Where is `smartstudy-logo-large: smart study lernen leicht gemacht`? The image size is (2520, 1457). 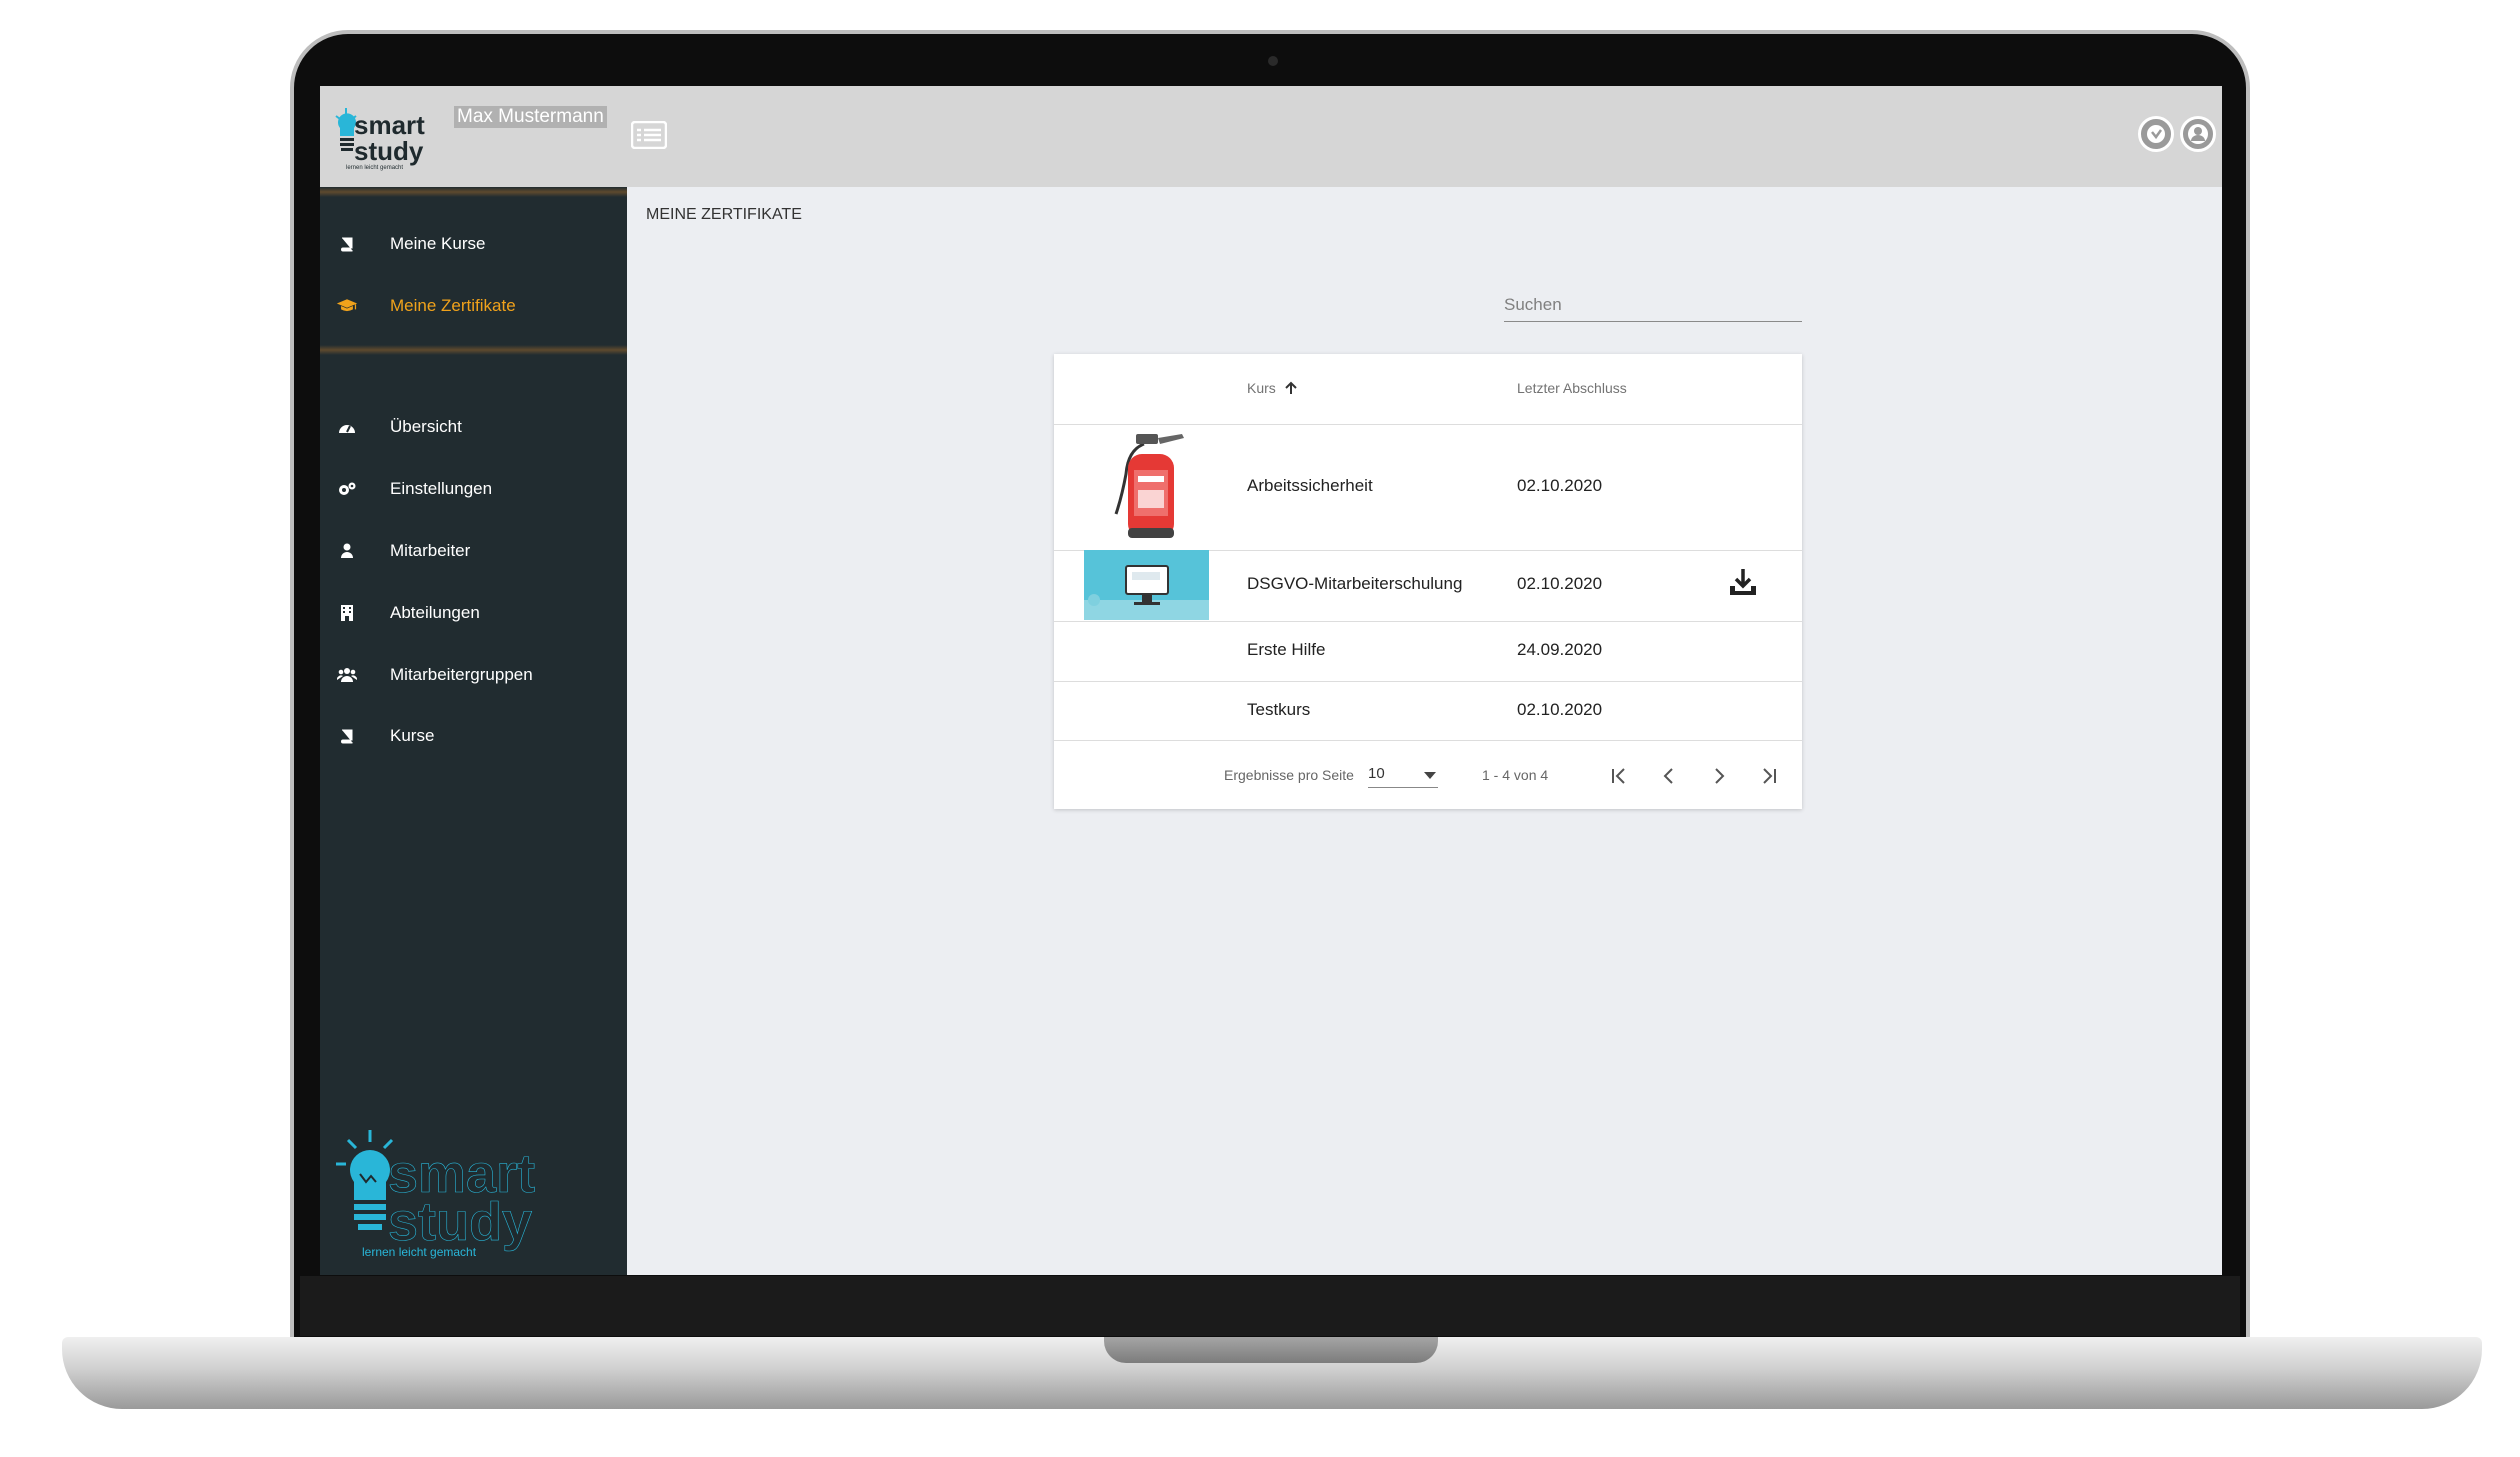 smartstudy-logo-large: smart study lernen leicht gemacht is located at coordinates (435, 1194).